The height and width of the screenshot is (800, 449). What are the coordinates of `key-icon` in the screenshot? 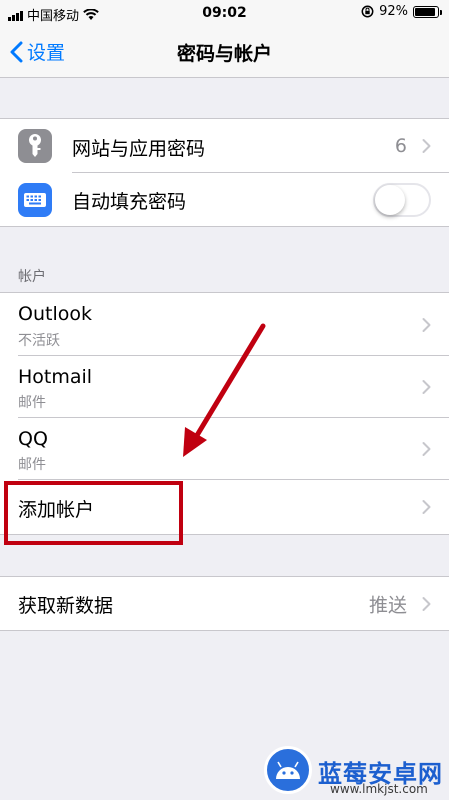 It's located at (35, 146).